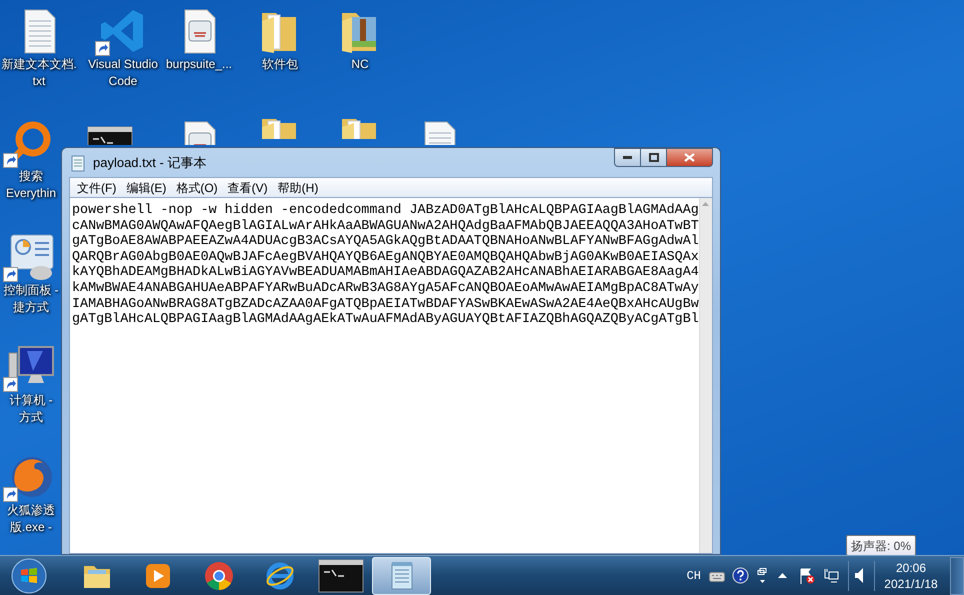 This screenshot has height=595, width=964. Describe the element at coordinates (219, 575) in the screenshot. I see `round-logo-icon` at that location.